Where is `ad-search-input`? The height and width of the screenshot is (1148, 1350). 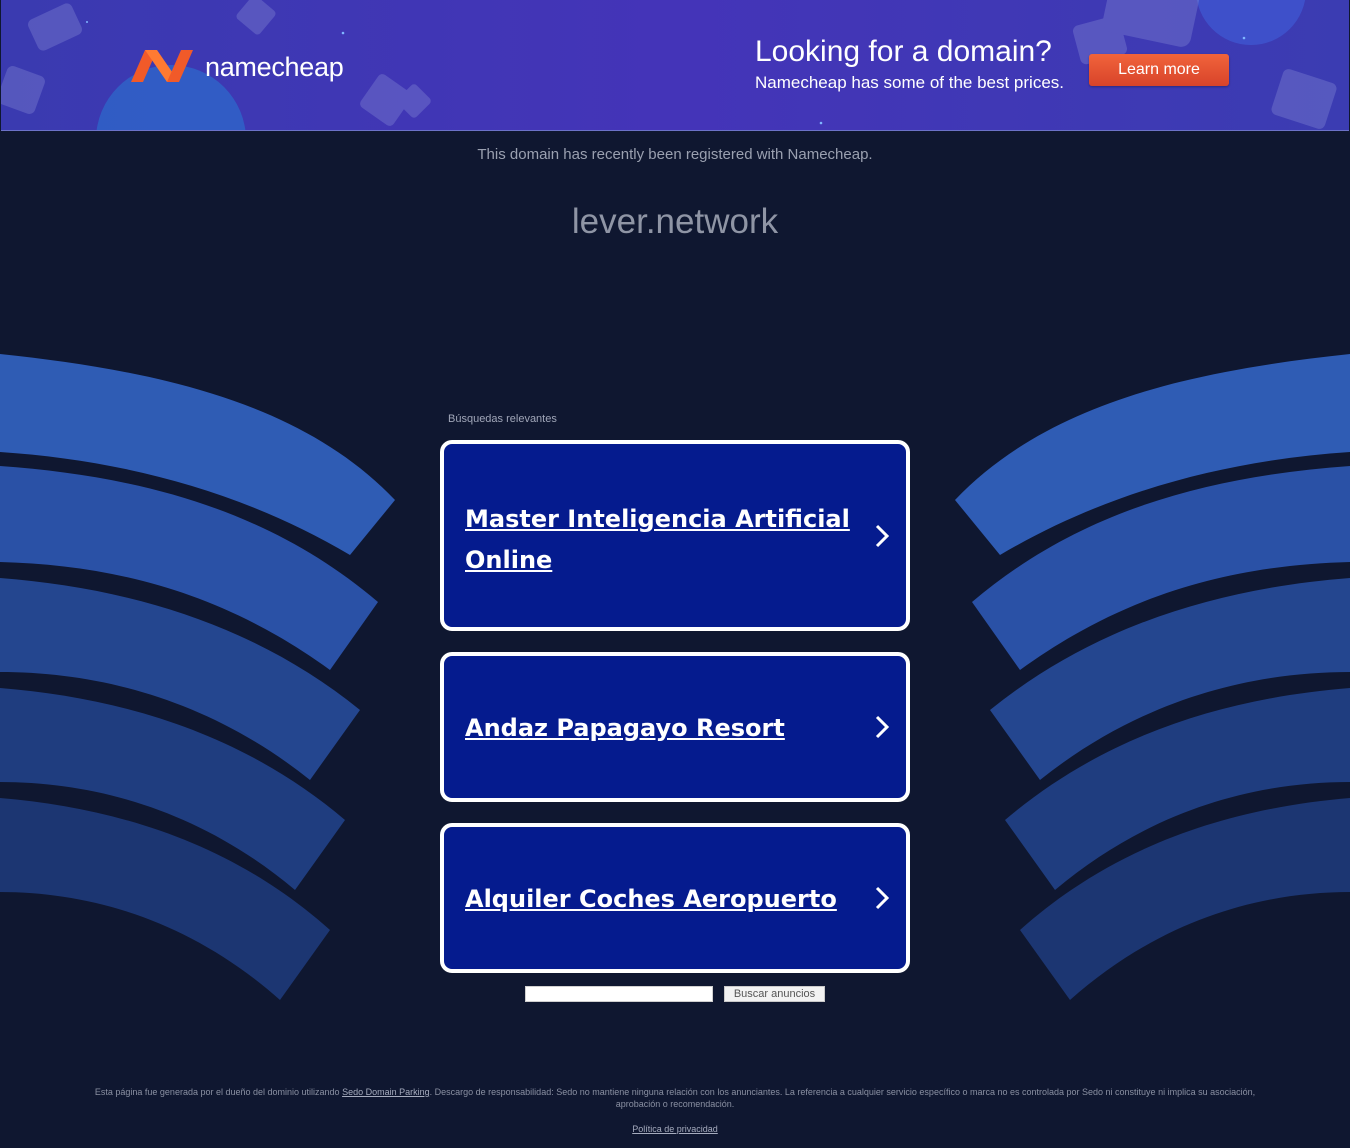
ad-search-input is located at coordinates (619, 994).